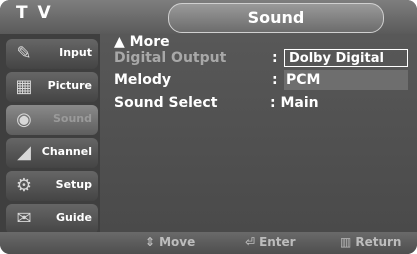 The image size is (417, 254). I want to click on sound-select-value-text: Main, so click(299, 103).